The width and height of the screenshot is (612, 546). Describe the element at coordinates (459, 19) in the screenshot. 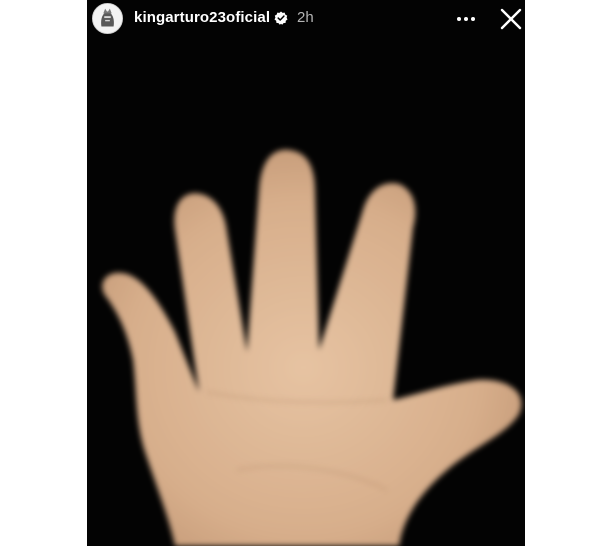

I see `more-options-icon` at that location.